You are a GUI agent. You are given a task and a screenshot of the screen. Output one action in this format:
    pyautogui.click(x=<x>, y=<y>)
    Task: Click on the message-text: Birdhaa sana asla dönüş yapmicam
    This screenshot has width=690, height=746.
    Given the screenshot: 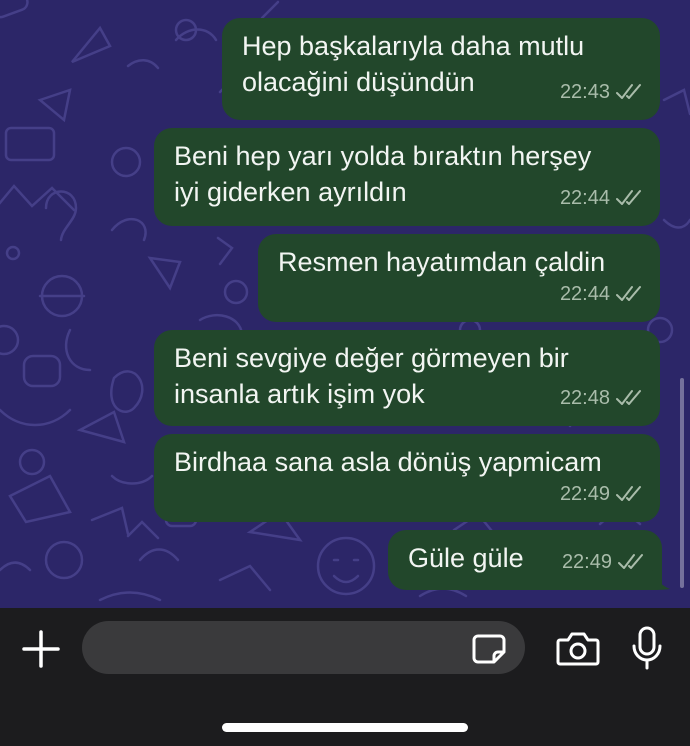 What is the action you would take?
    pyautogui.click(x=388, y=462)
    